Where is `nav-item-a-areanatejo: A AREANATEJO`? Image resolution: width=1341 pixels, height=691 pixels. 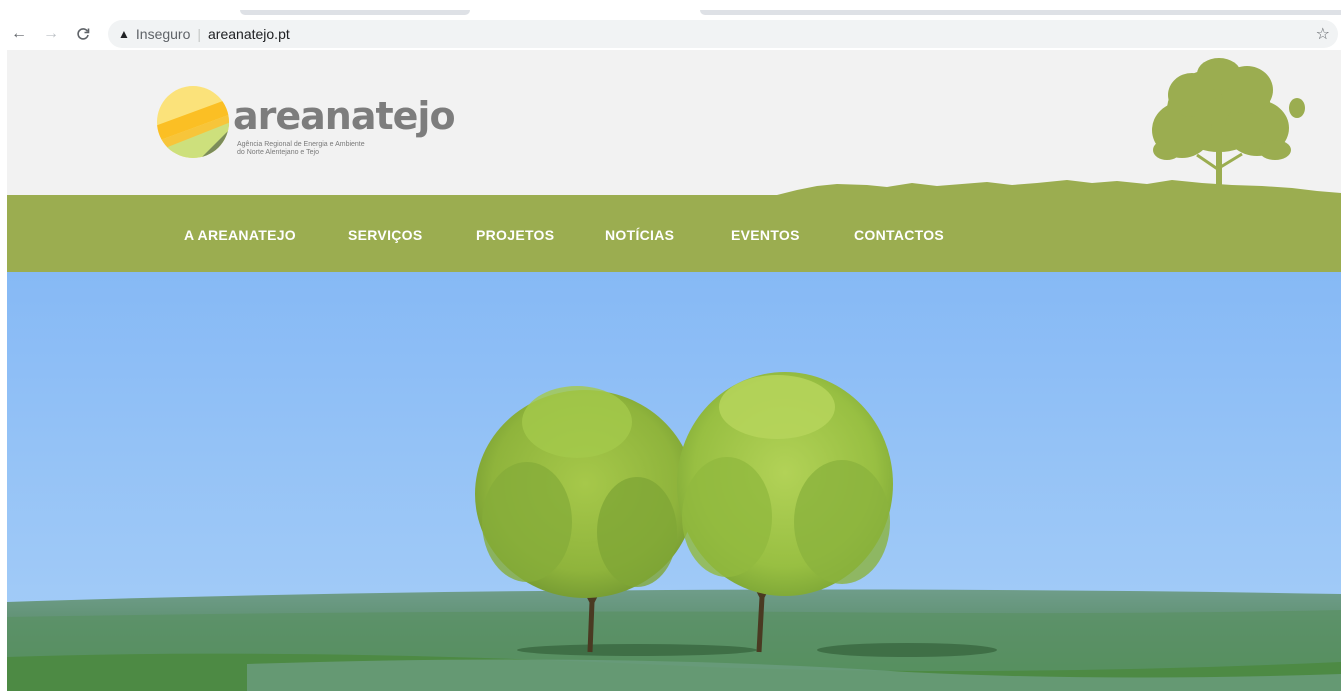
nav-item-a-areanatejo: A AREANATEJO is located at coordinates (240, 235).